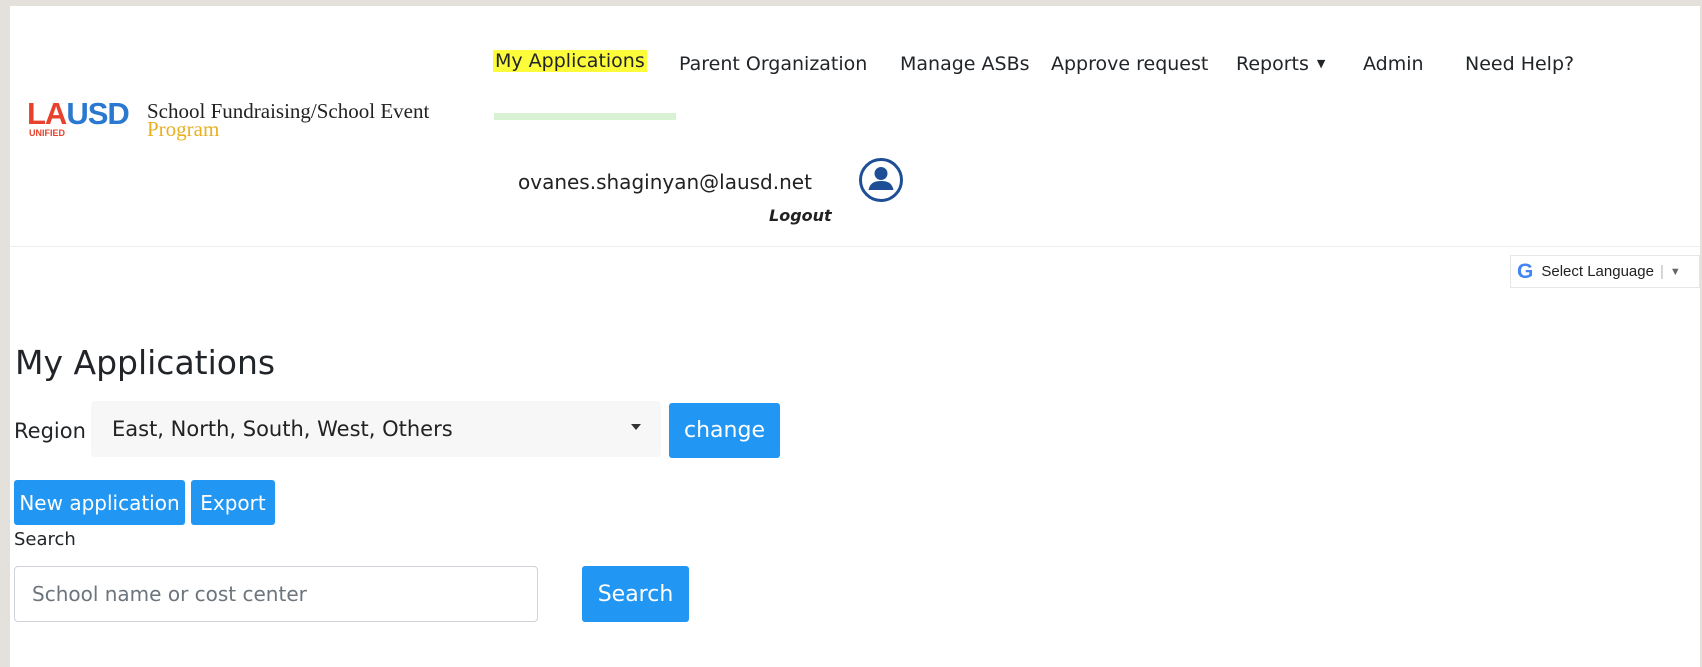 The height and width of the screenshot is (667, 1702). I want to click on region-select-value: East, North, South, West, Others, so click(282, 429).